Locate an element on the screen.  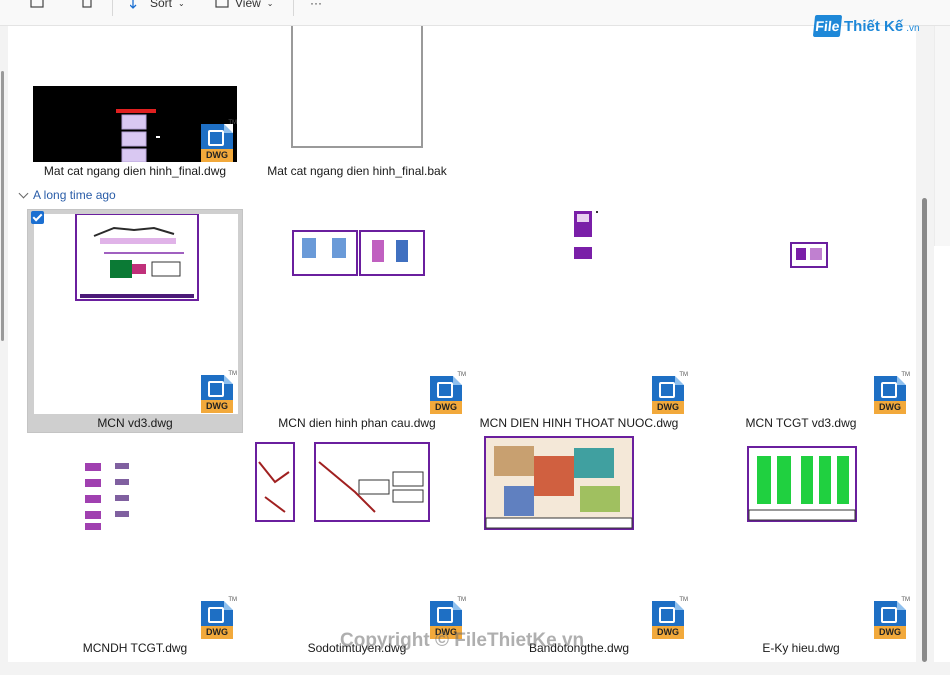
scrollbar-thumb is located at coordinates (924, 430).